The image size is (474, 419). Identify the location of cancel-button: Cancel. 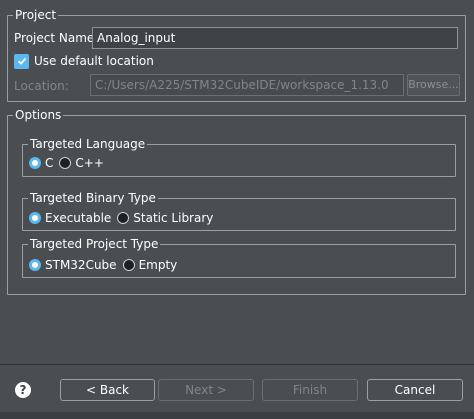
(415, 390).